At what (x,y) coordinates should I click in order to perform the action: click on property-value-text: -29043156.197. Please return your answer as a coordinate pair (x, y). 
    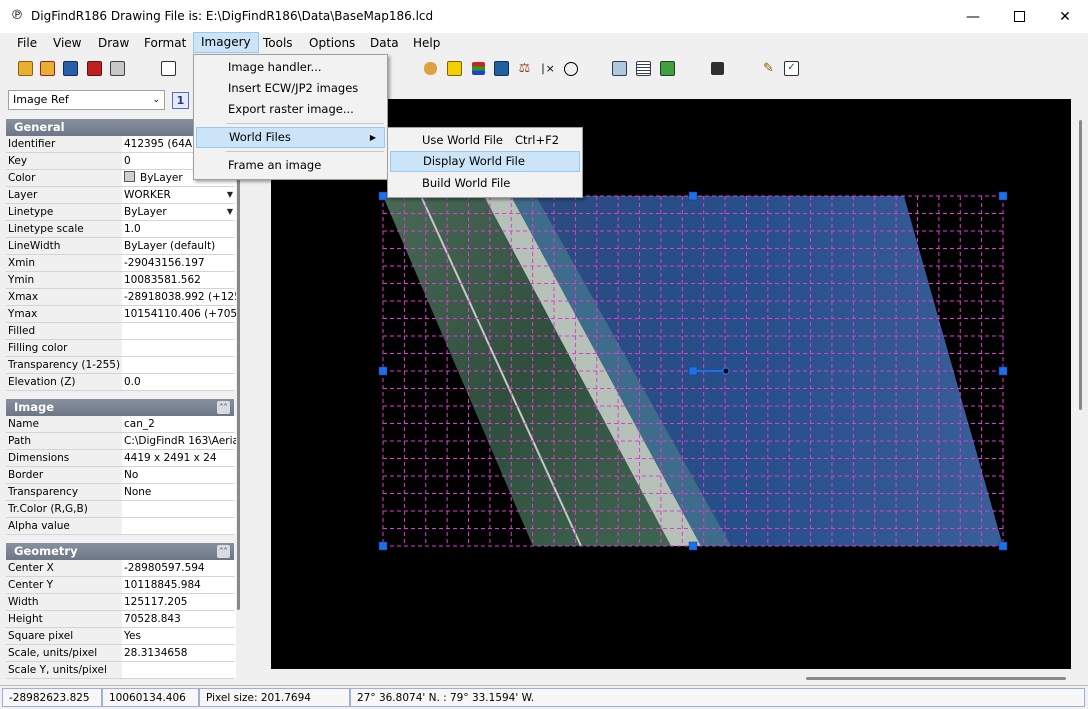
    Looking at the image, I should click on (164, 263).